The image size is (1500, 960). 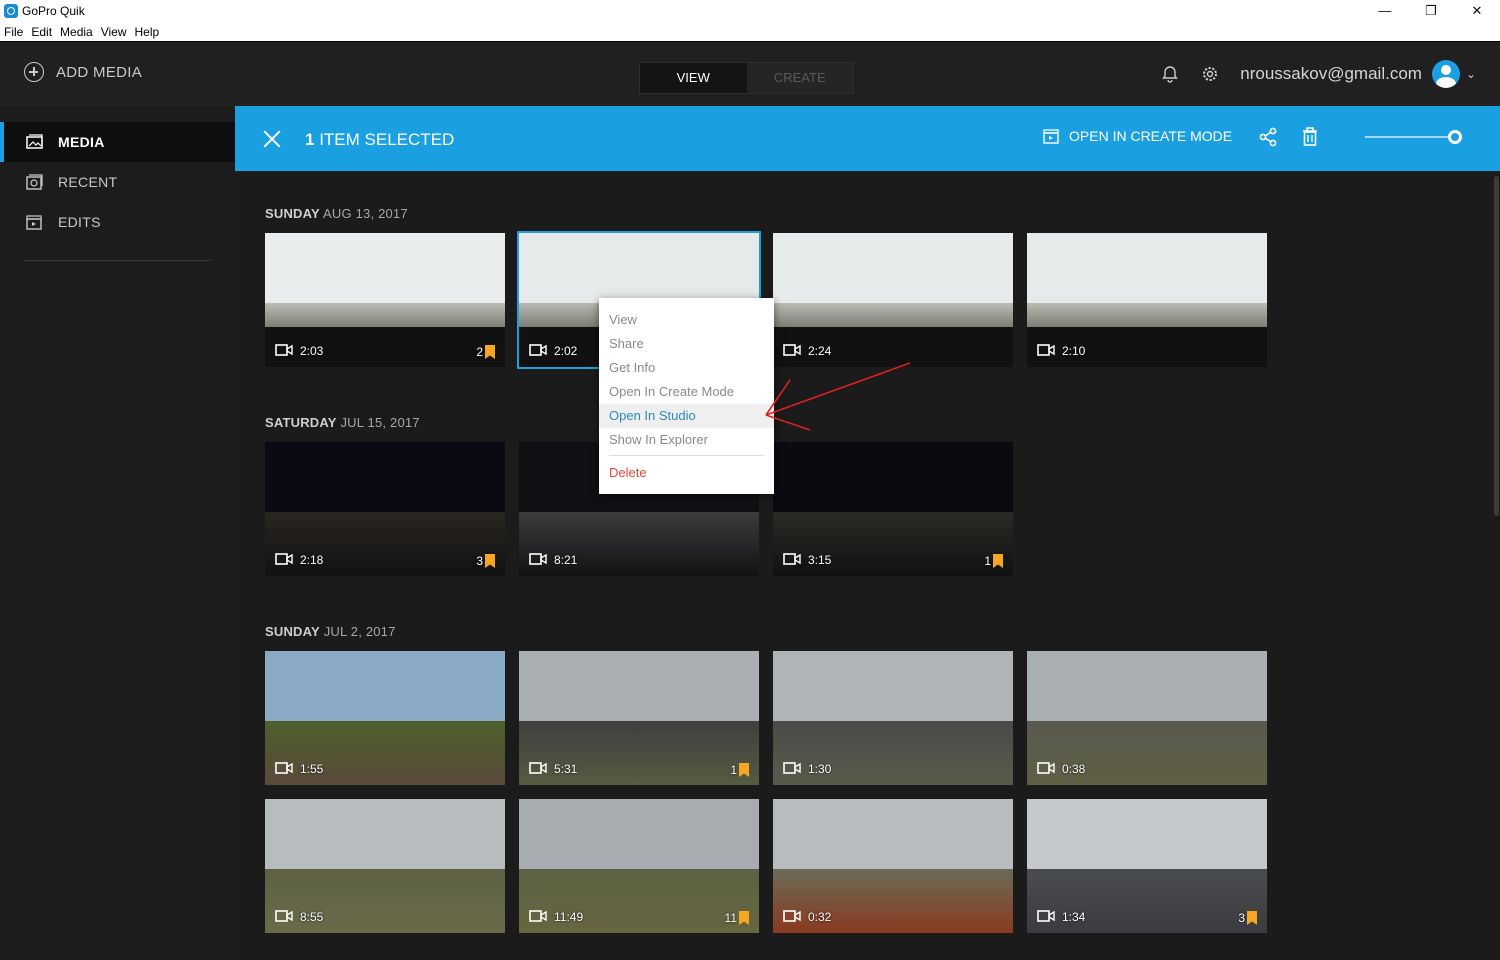 I want to click on chevron-down-icon: ⌄, so click(x=1471, y=74).